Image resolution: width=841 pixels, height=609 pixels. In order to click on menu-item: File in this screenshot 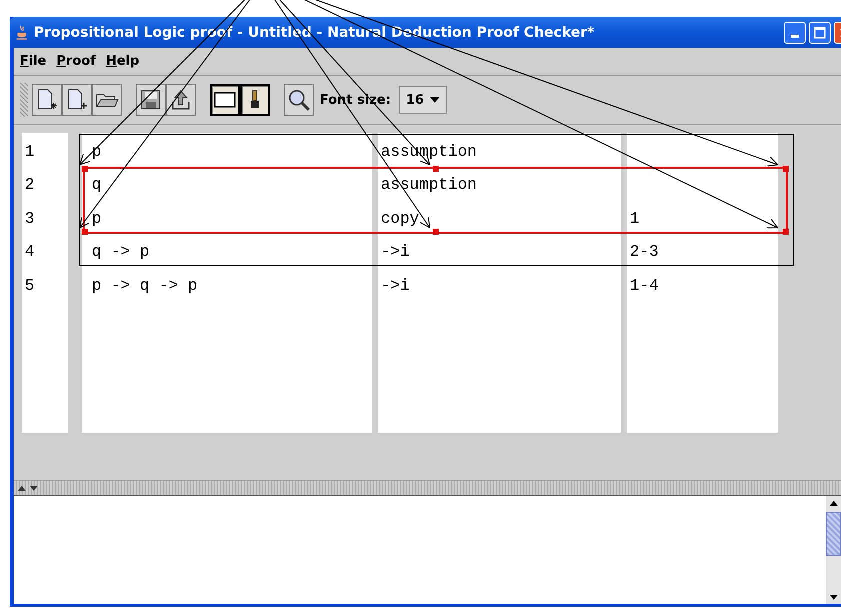, I will do `click(33, 61)`.